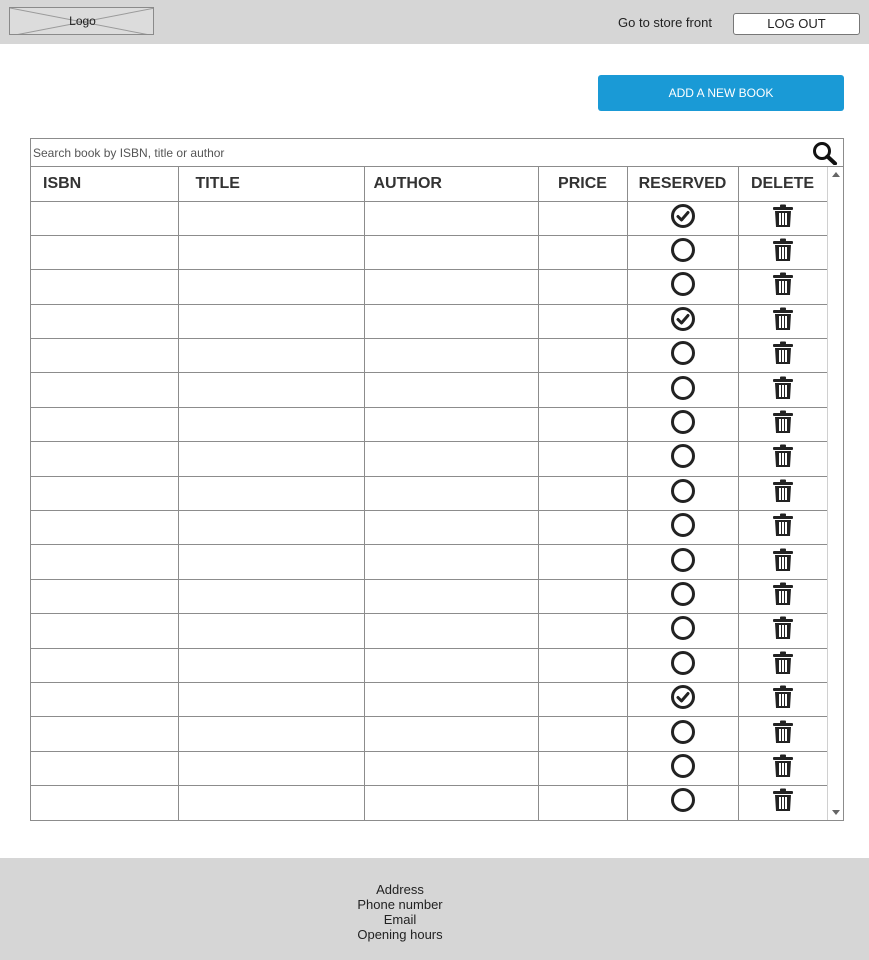 The height and width of the screenshot is (960, 869). What do you see at coordinates (721, 93) in the screenshot?
I see `add-new-book-button: ADD A NEW BOOK` at bounding box center [721, 93].